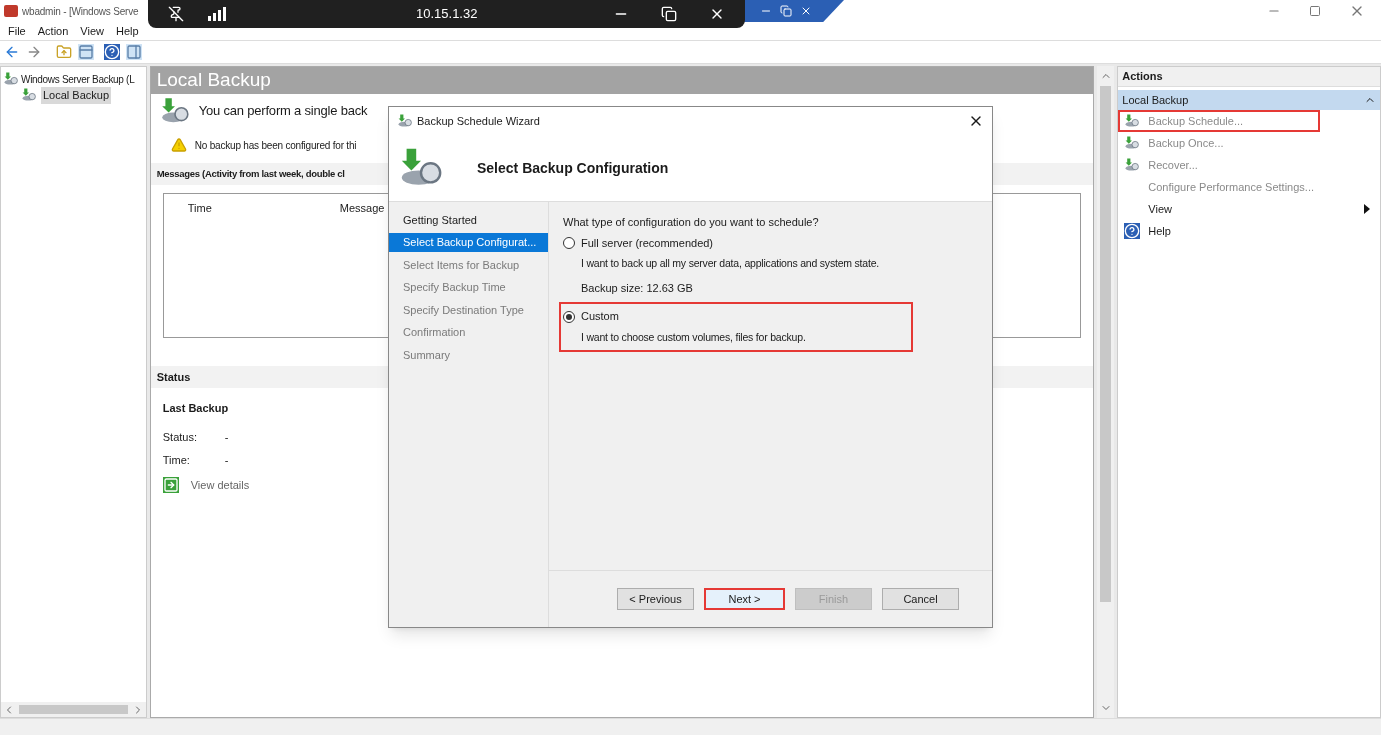  I want to click on dialog-title: Backup Schedule Wizard, so click(478, 121).